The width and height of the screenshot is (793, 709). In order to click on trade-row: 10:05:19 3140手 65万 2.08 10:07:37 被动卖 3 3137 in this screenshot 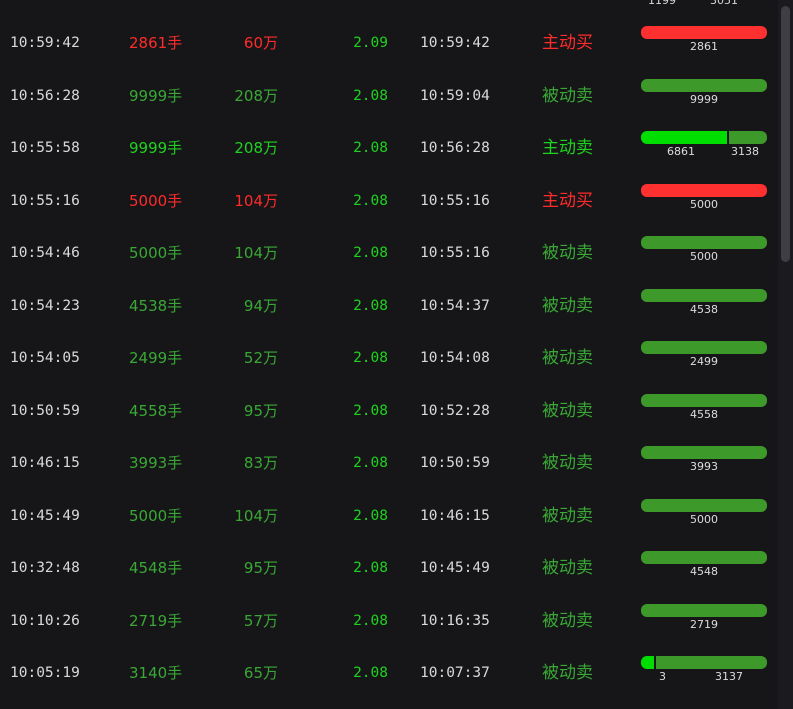, I will do `click(390, 673)`.